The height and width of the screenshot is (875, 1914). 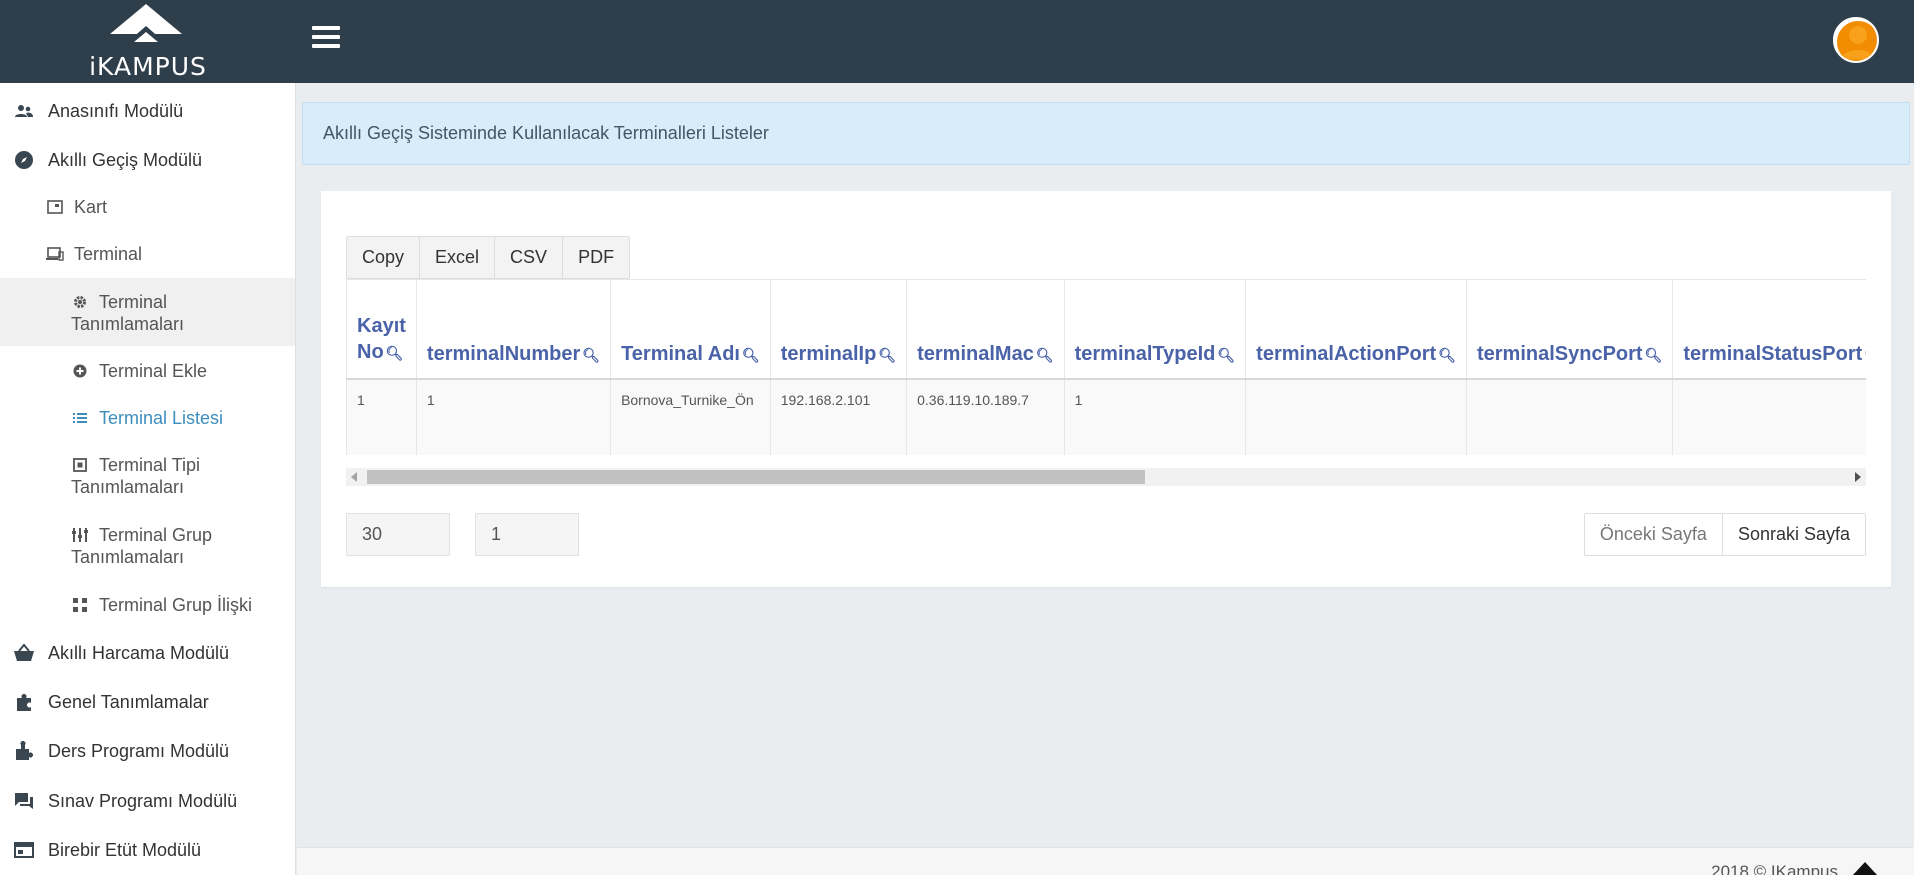 What do you see at coordinates (957, 41) in the screenshot?
I see `top-bar: iKAMPUS` at bounding box center [957, 41].